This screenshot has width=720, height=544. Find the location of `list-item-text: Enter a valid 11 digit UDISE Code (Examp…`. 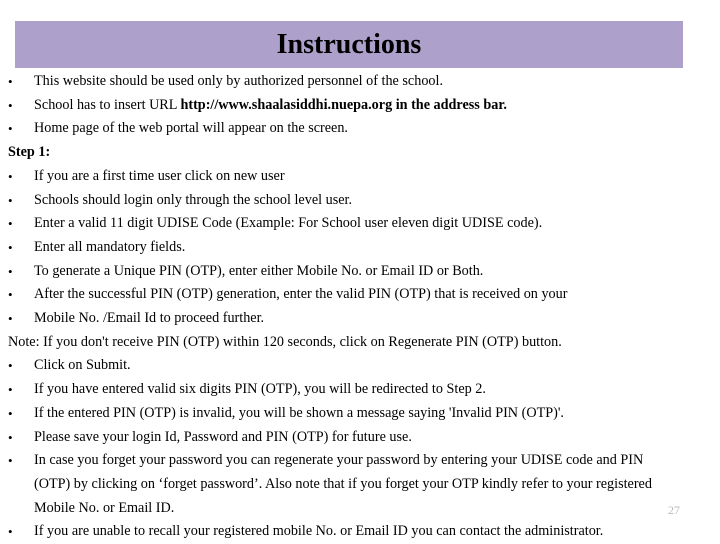

list-item-text: Enter a valid 11 digit UDISE Code (Examp… is located at coordinates (288, 223).